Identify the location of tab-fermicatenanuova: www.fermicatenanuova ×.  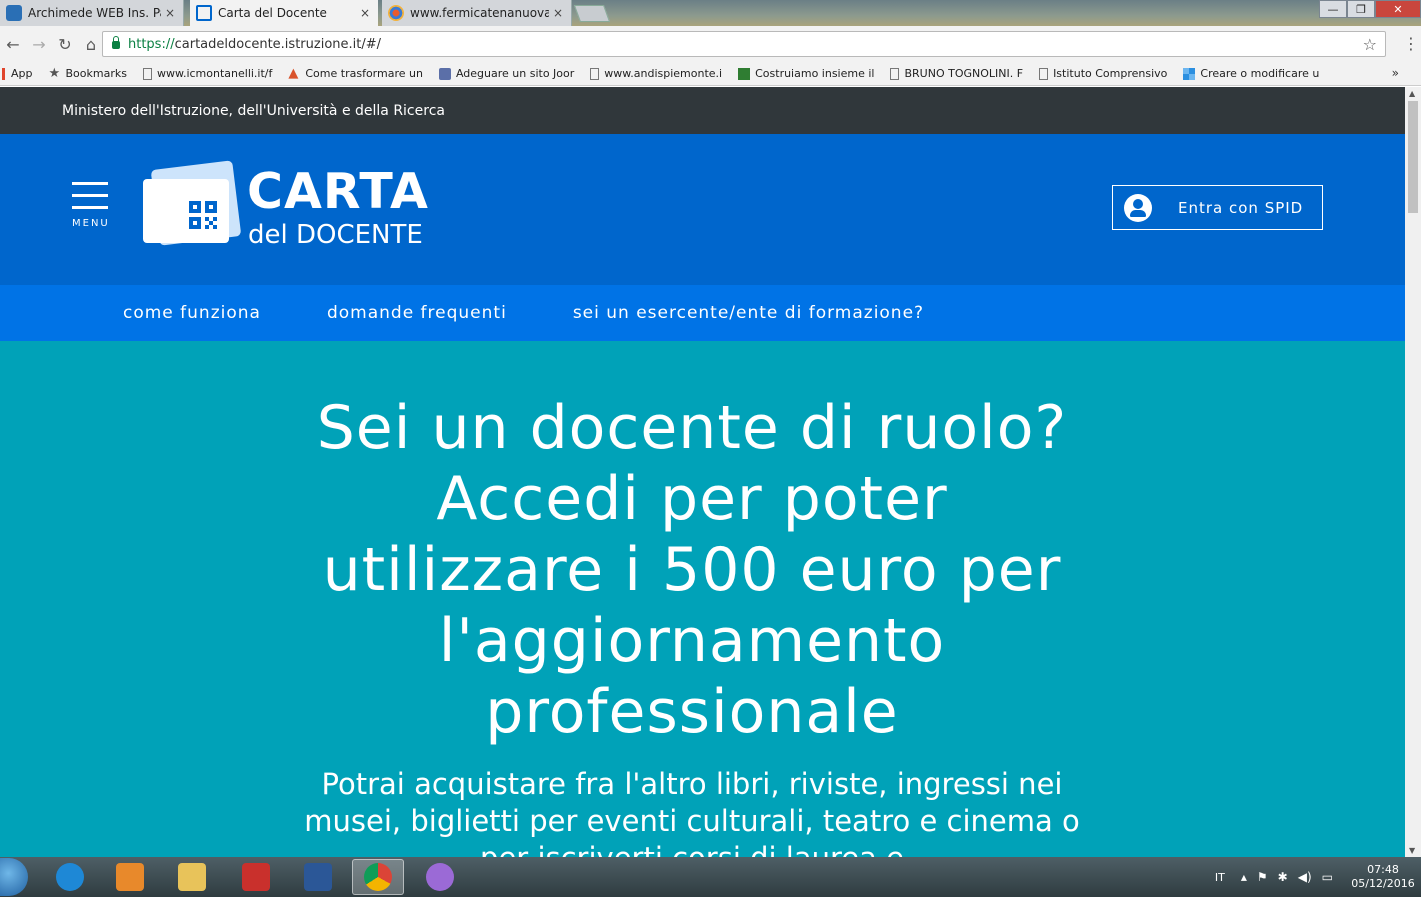
(477, 13).